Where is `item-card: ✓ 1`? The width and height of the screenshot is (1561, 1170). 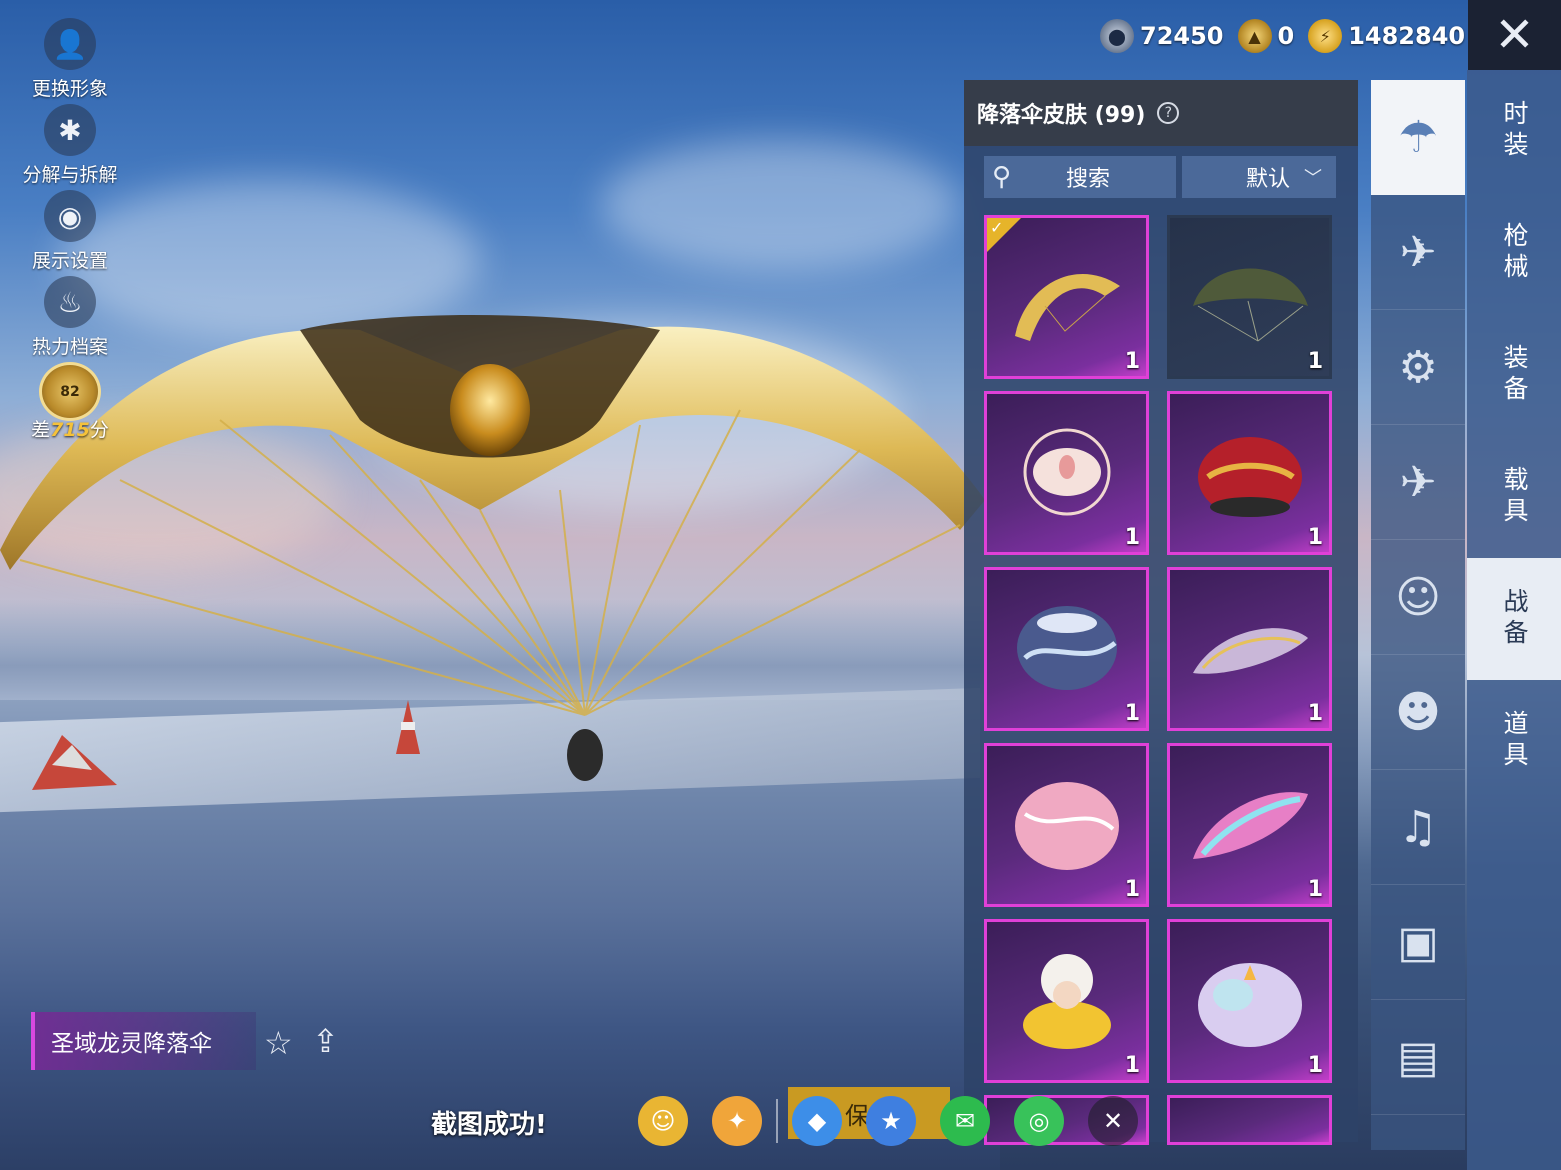 item-card: ✓ 1 is located at coordinates (1066, 297).